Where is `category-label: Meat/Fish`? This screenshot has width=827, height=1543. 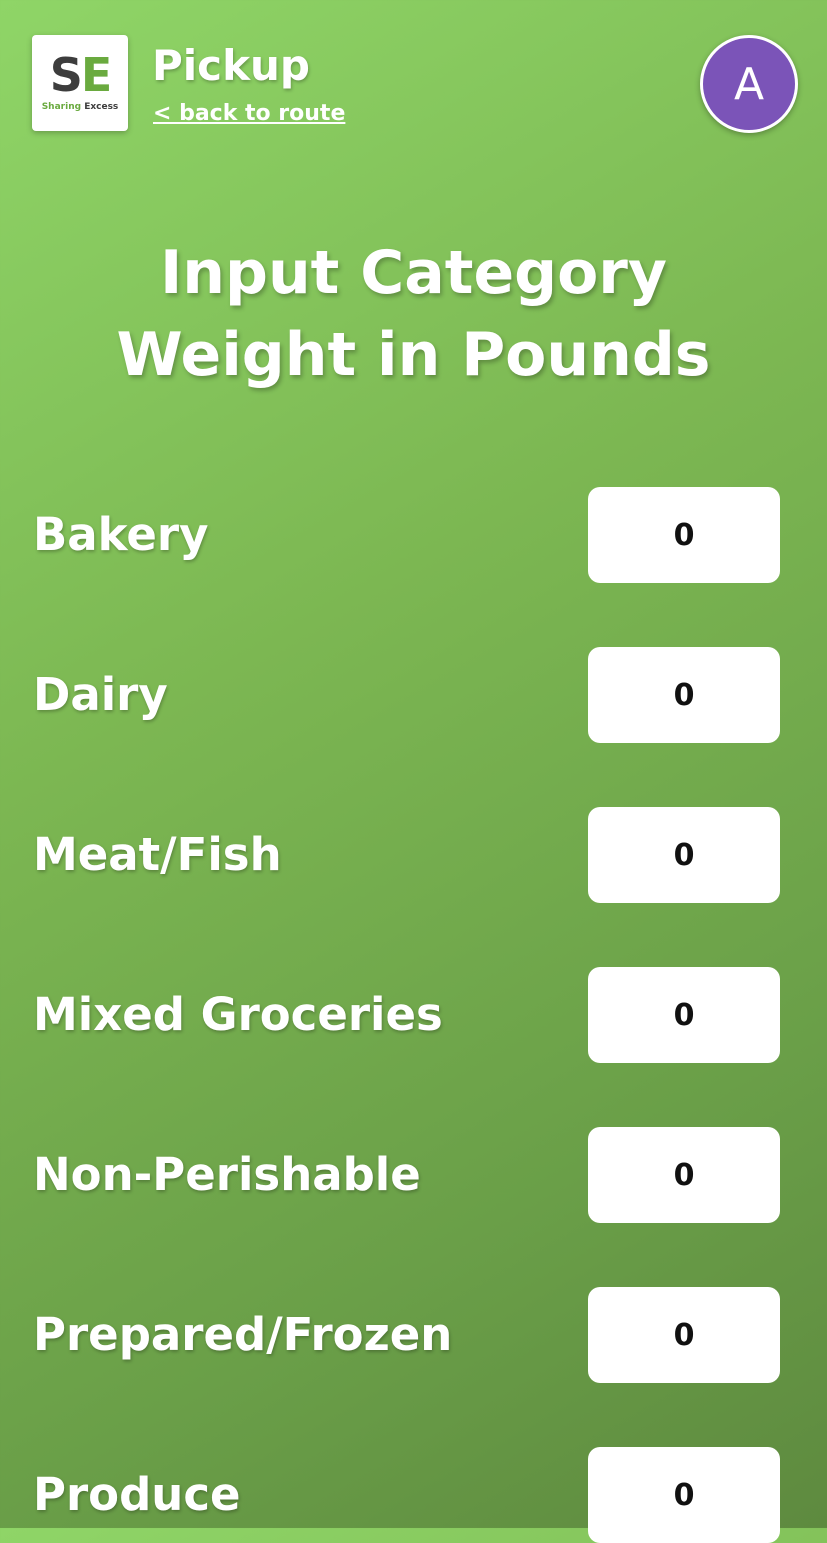
category-label: Meat/Fish is located at coordinates (157, 854).